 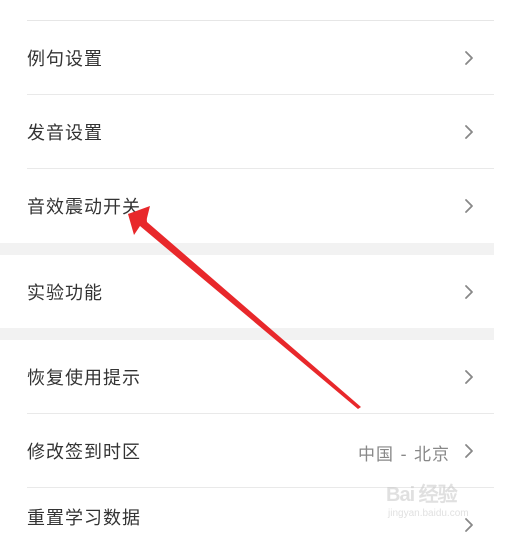 What do you see at coordinates (84, 207) in the screenshot?
I see `row-label: 音效震动开关` at bounding box center [84, 207].